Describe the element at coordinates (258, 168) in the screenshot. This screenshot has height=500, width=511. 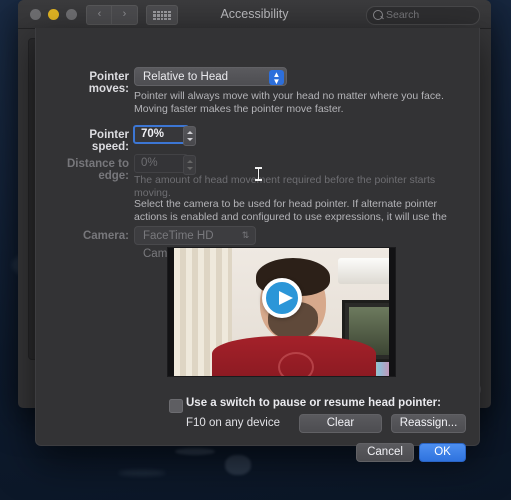
I see `cursor-cap-top` at that location.